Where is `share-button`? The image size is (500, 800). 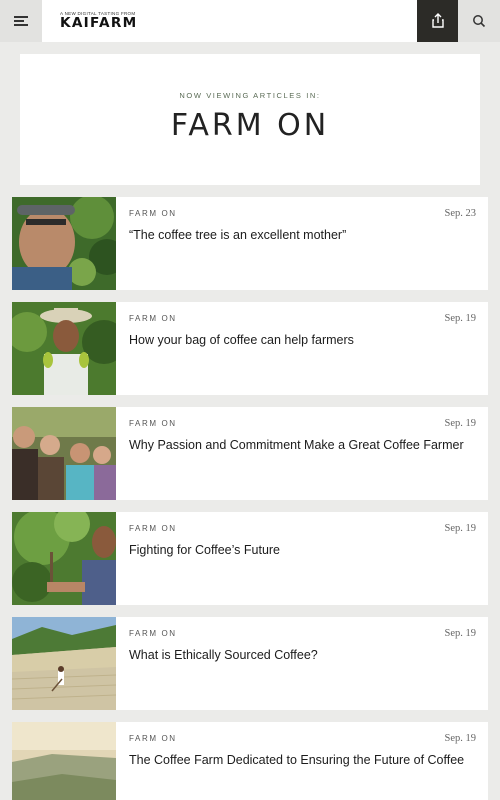 share-button is located at coordinates (437, 21).